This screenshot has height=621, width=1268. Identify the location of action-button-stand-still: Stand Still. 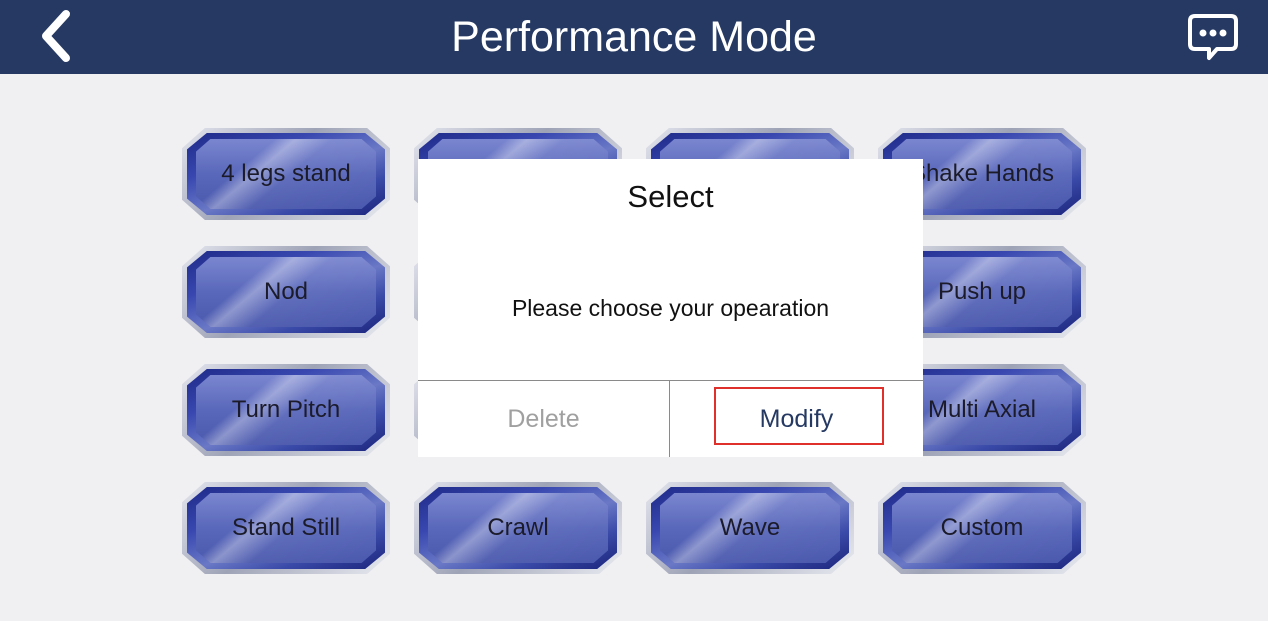
(286, 528).